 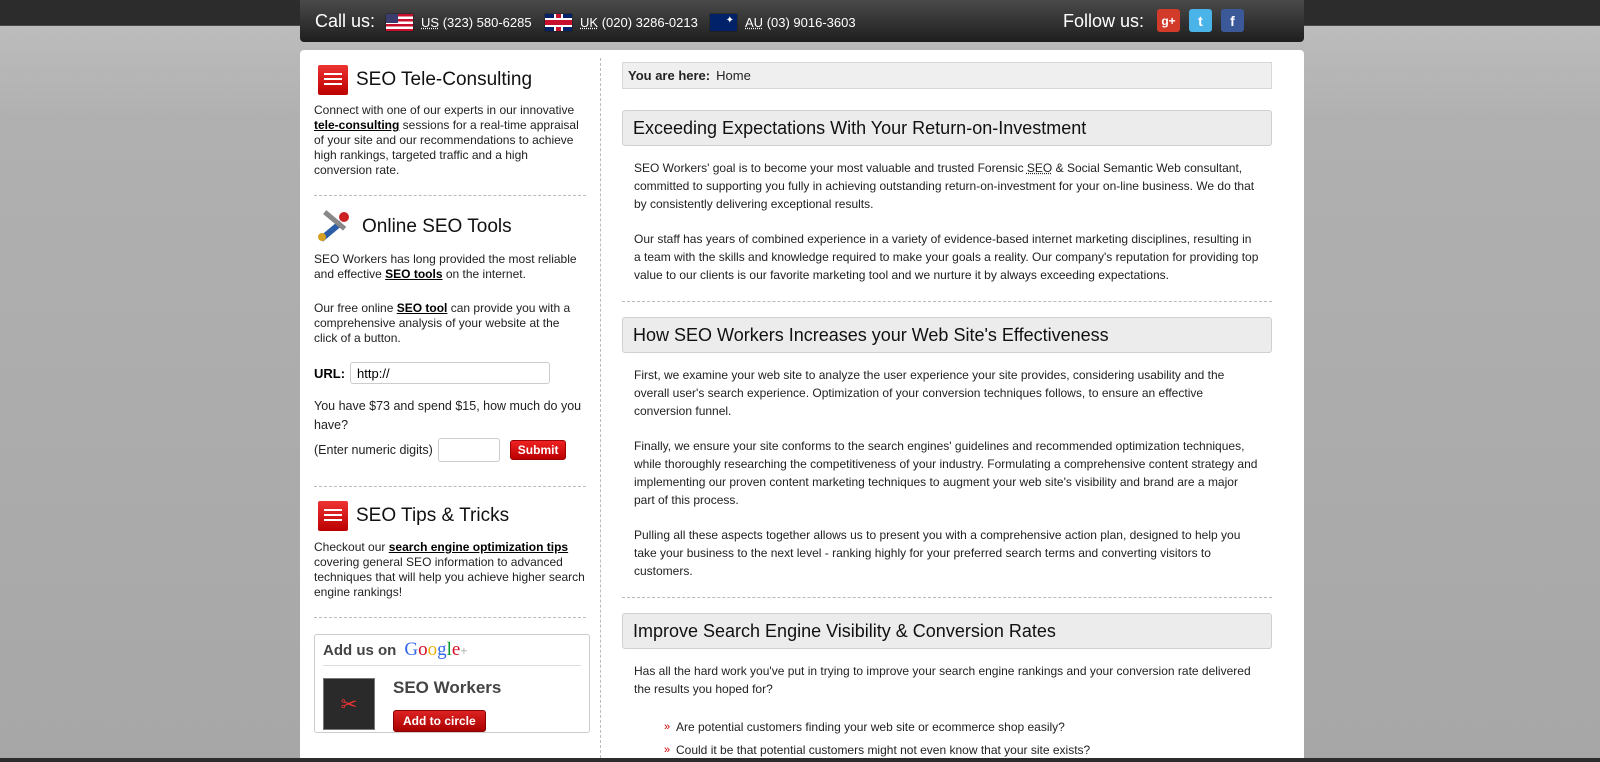 What do you see at coordinates (669, 75) in the screenshot?
I see `breadcrumb-label: You are here:` at bounding box center [669, 75].